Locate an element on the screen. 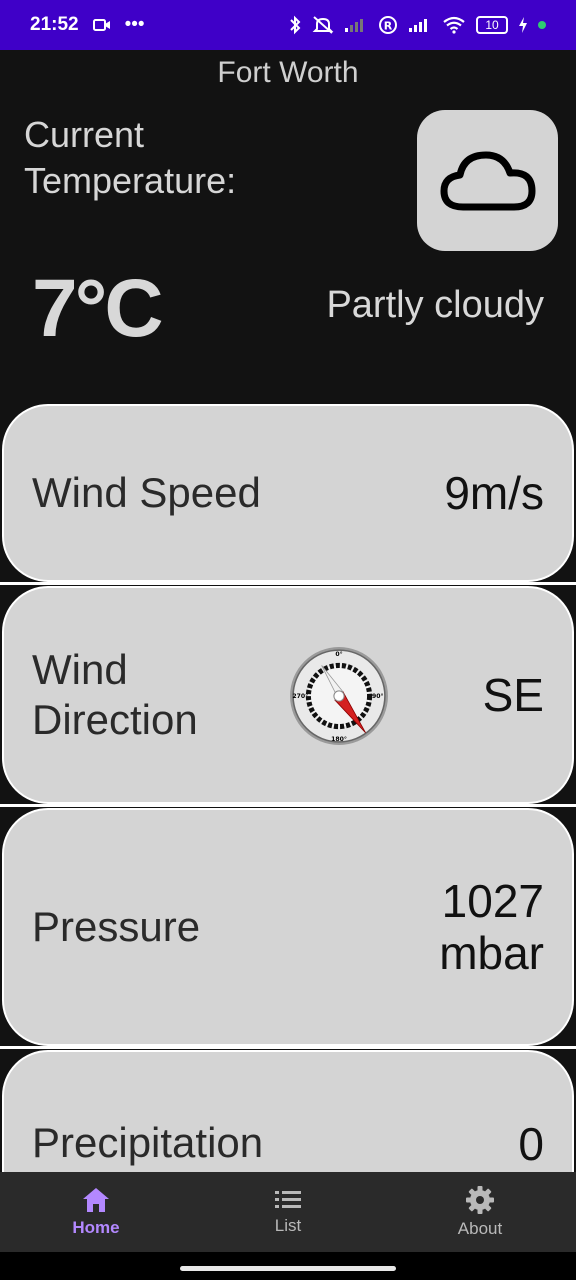  wind-speed-label: Wind Speed is located at coordinates (146, 492).